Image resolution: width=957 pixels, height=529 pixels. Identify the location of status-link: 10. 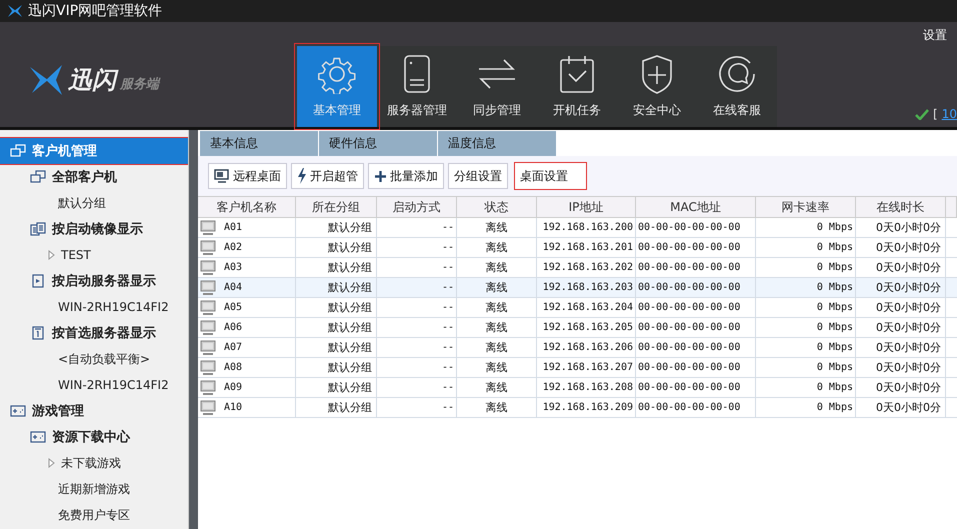
(949, 114).